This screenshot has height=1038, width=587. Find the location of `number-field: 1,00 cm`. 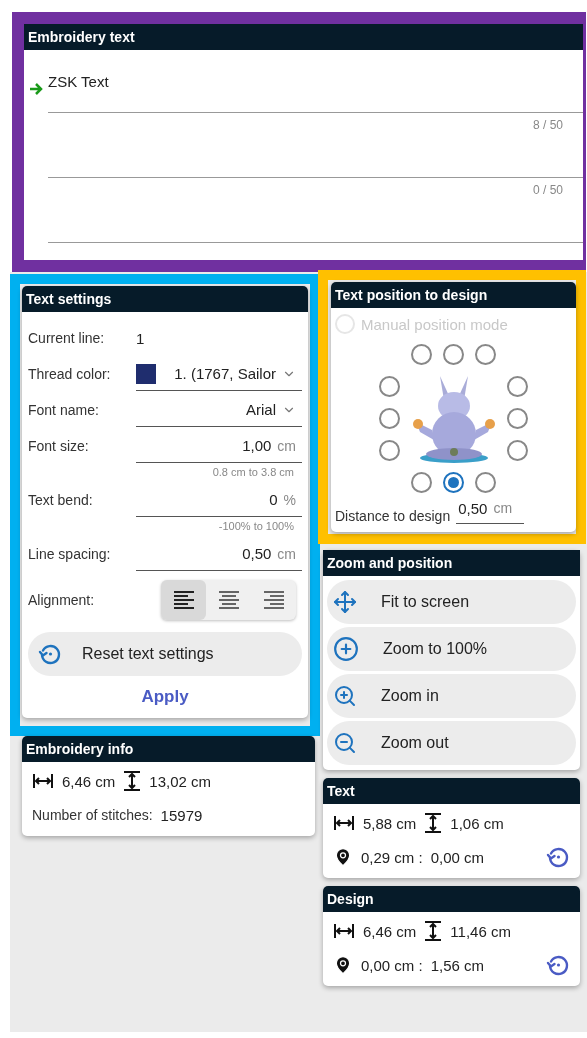

number-field: 1,00 cm is located at coordinates (219, 446).